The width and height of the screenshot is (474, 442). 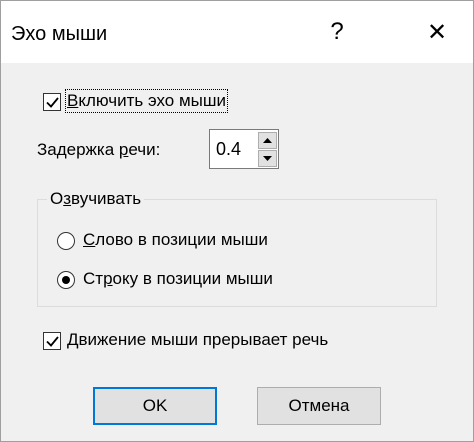 I want to click on enable-echo-label: Включить эхо мыши, so click(x=146, y=101).